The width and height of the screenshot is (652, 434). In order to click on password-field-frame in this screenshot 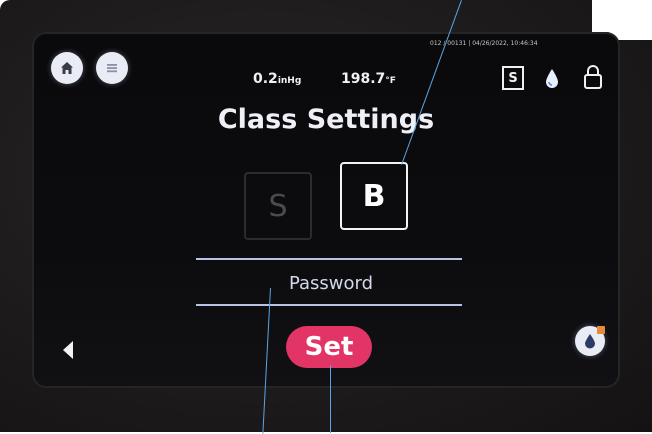, I will do `click(331, 282)`.